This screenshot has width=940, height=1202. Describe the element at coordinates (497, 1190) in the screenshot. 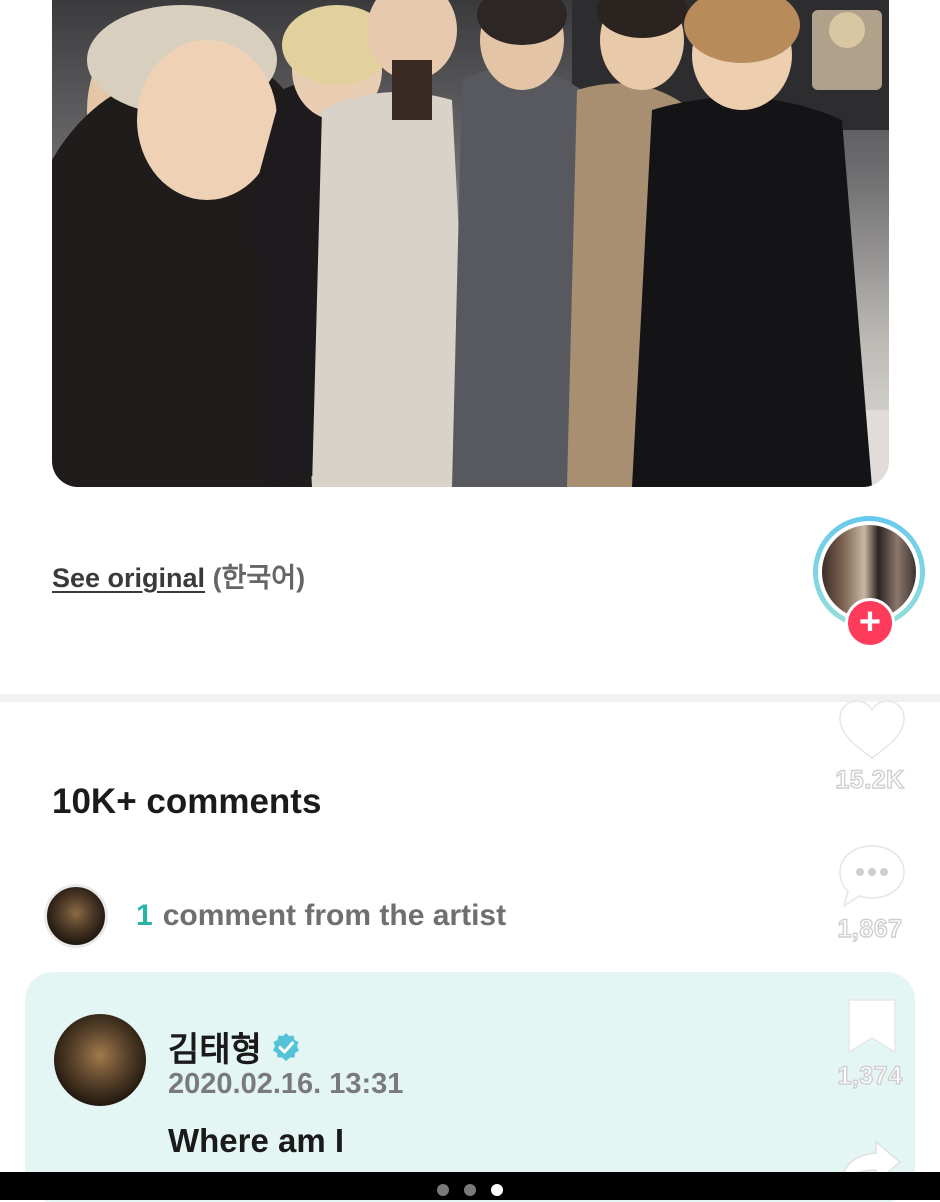

I see `pager-dot-3-active` at that location.